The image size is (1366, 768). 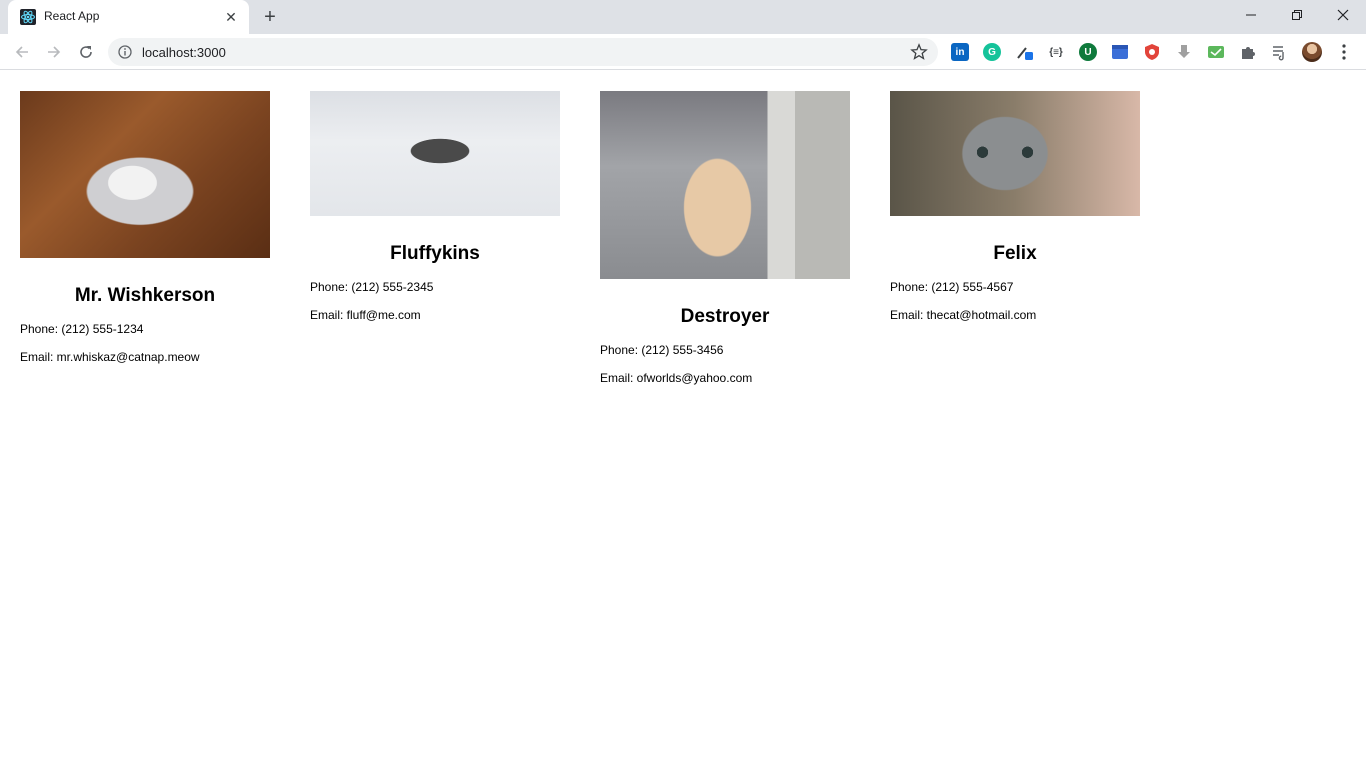 I want to click on calendar-icon, so click(x=1120, y=52).